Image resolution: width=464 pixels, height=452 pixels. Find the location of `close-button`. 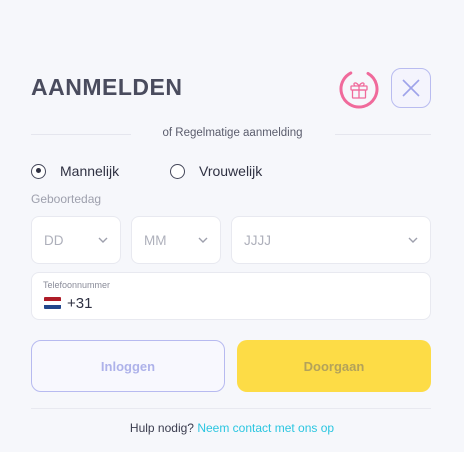

close-button is located at coordinates (411, 88).